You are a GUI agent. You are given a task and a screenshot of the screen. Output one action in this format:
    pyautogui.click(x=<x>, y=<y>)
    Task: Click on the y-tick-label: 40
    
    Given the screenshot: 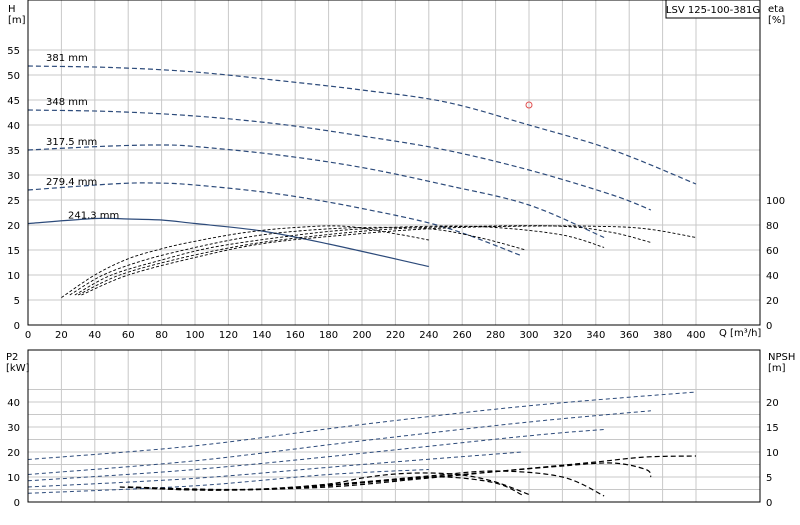 What is the action you would take?
    pyautogui.click(x=13, y=126)
    